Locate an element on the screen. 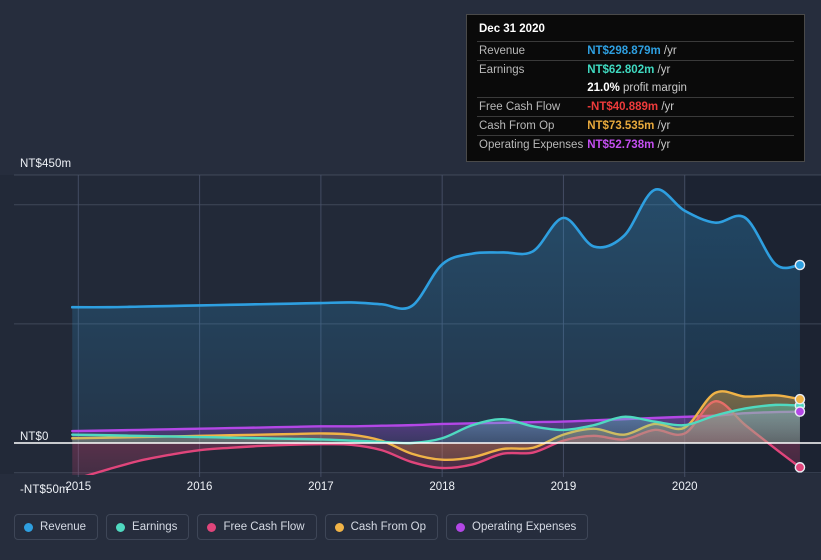 This screenshot has height=560, width=821. legend-item-label: Revenue is located at coordinates (63, 527).